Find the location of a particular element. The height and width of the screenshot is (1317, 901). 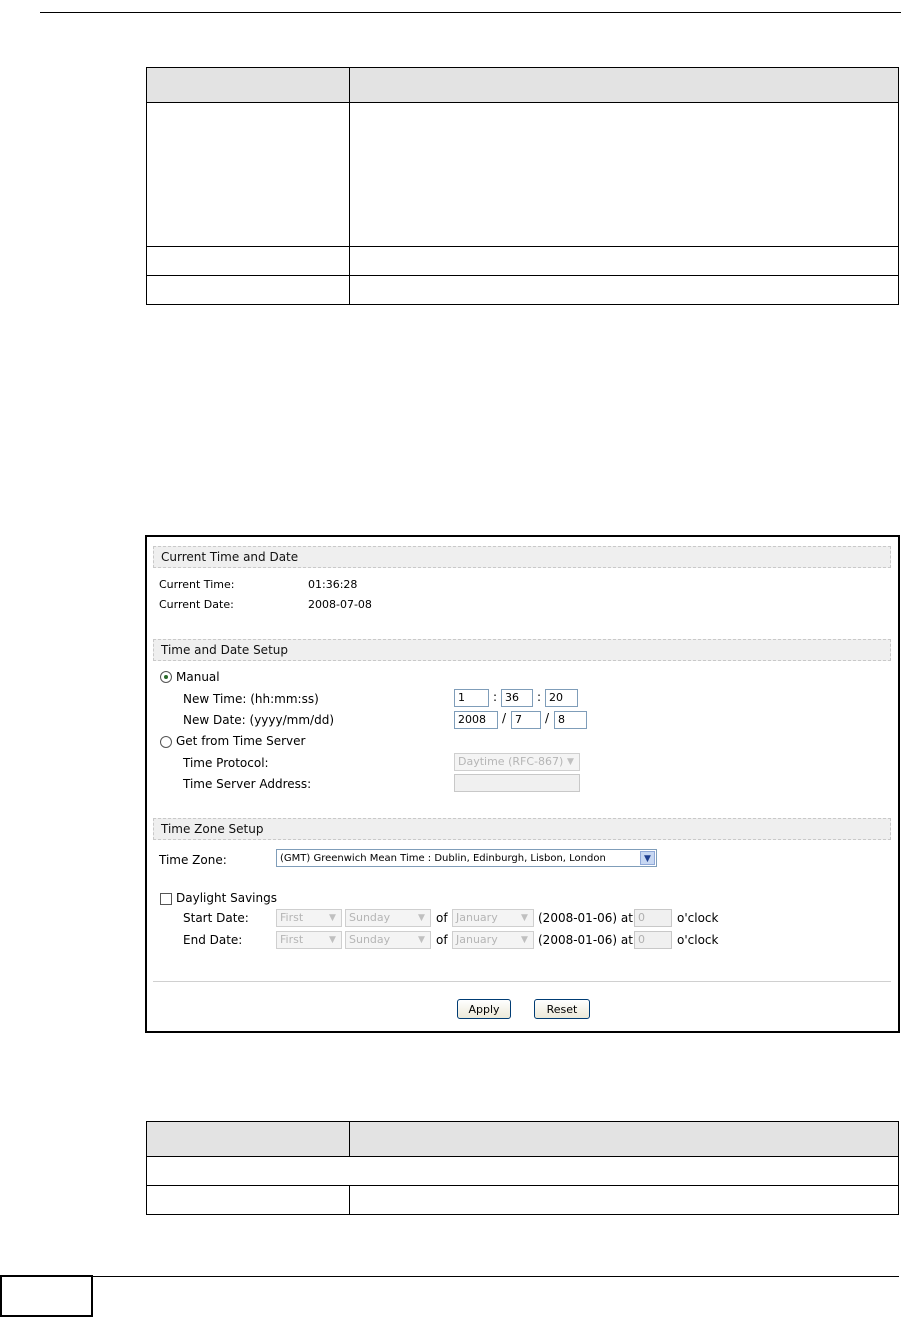

description-table-bottom is located at coordinates (522, 1168).